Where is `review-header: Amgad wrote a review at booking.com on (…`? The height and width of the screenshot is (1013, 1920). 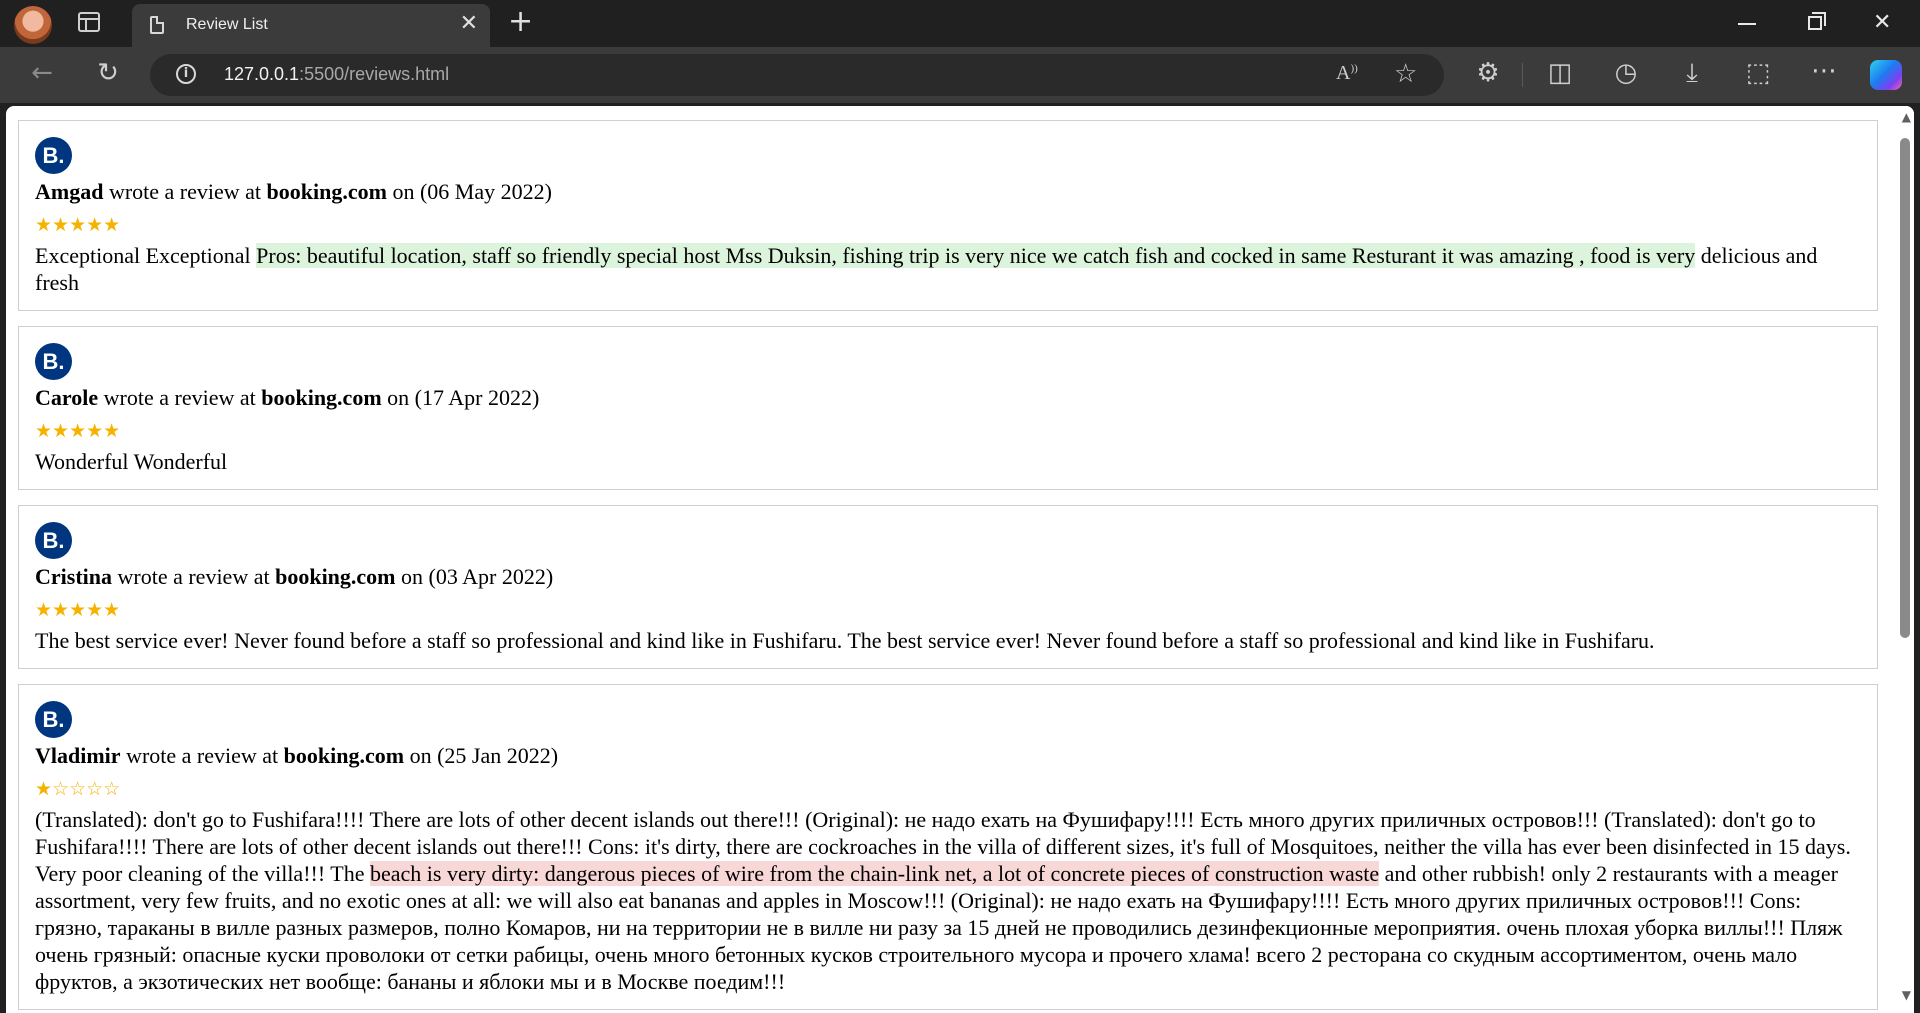
review-header: Amgad wrote a review at booking.com on (… is located at coordinates (948, 191).